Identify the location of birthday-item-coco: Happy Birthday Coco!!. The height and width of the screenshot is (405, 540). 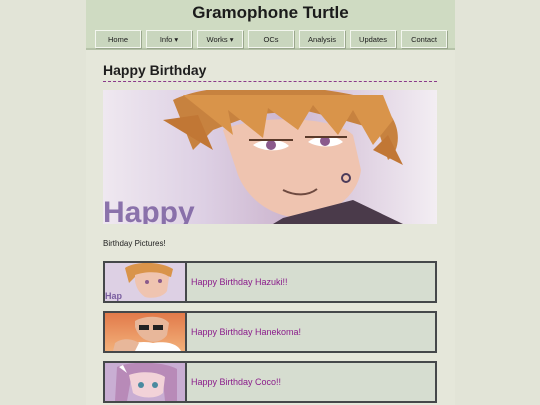
(270, 382).